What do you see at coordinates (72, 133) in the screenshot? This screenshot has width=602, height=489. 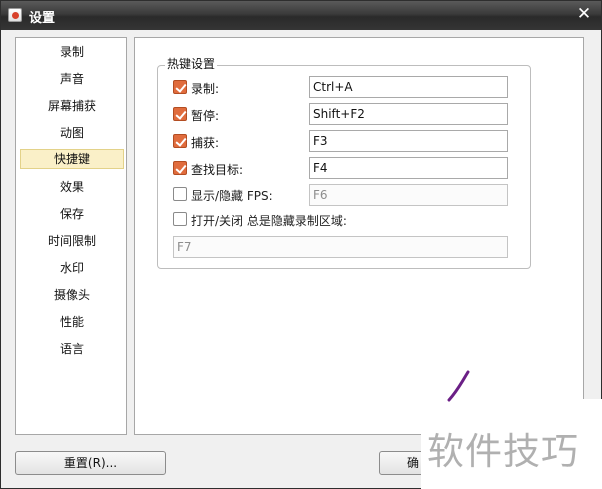 I see `sidebar-item-gif: 动图` at bounding box center [72, 133].